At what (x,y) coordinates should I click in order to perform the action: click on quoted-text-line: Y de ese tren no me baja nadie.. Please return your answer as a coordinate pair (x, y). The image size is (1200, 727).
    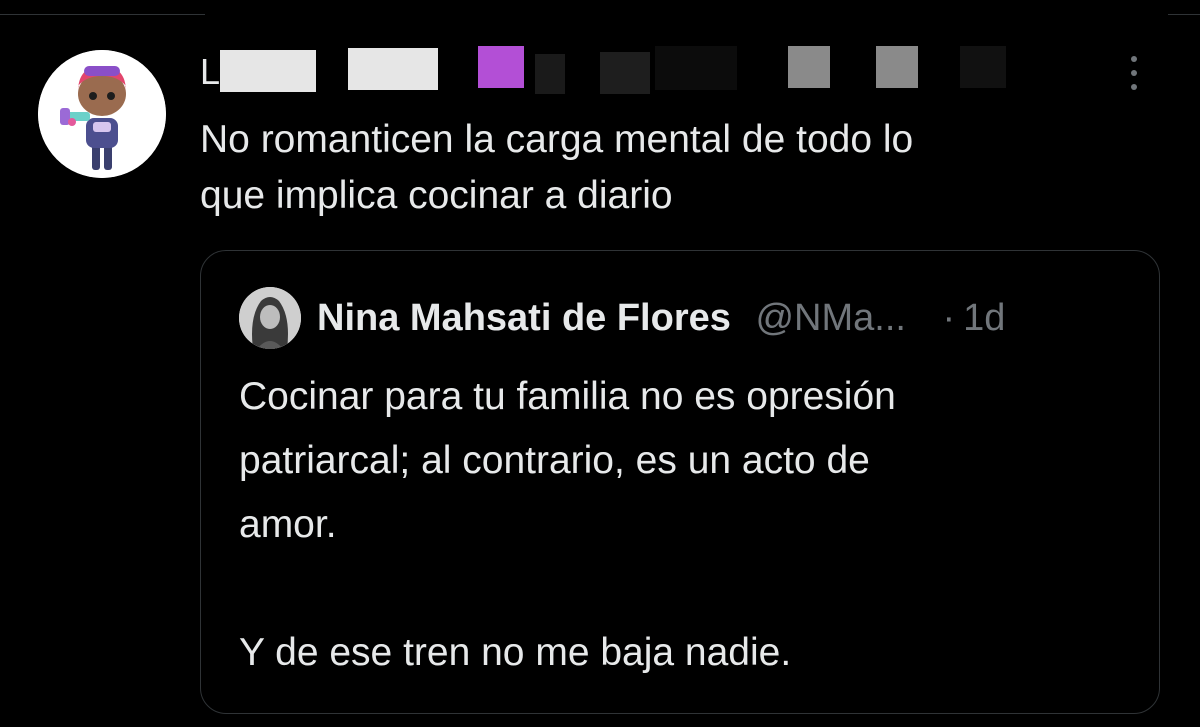
    Looking at the image, I should click on (515, 652).